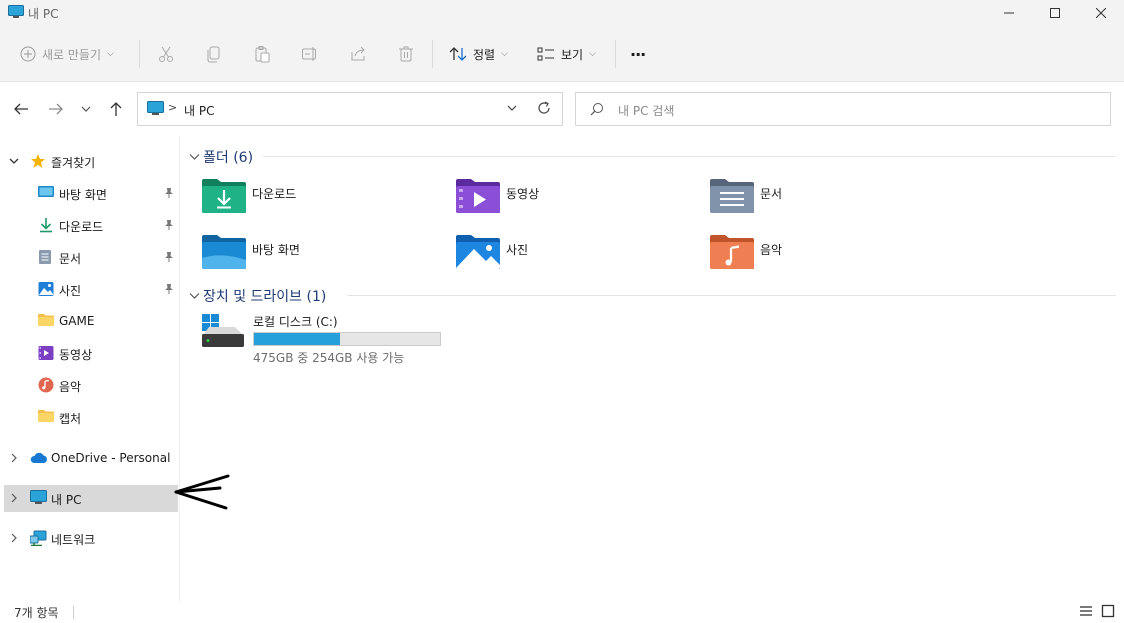 The height and width of the screenshot is (623, 1124). Describe the element at coordinates (70, 387) in the screenshot. I see `sidebar-item-label: 음악` at that location.